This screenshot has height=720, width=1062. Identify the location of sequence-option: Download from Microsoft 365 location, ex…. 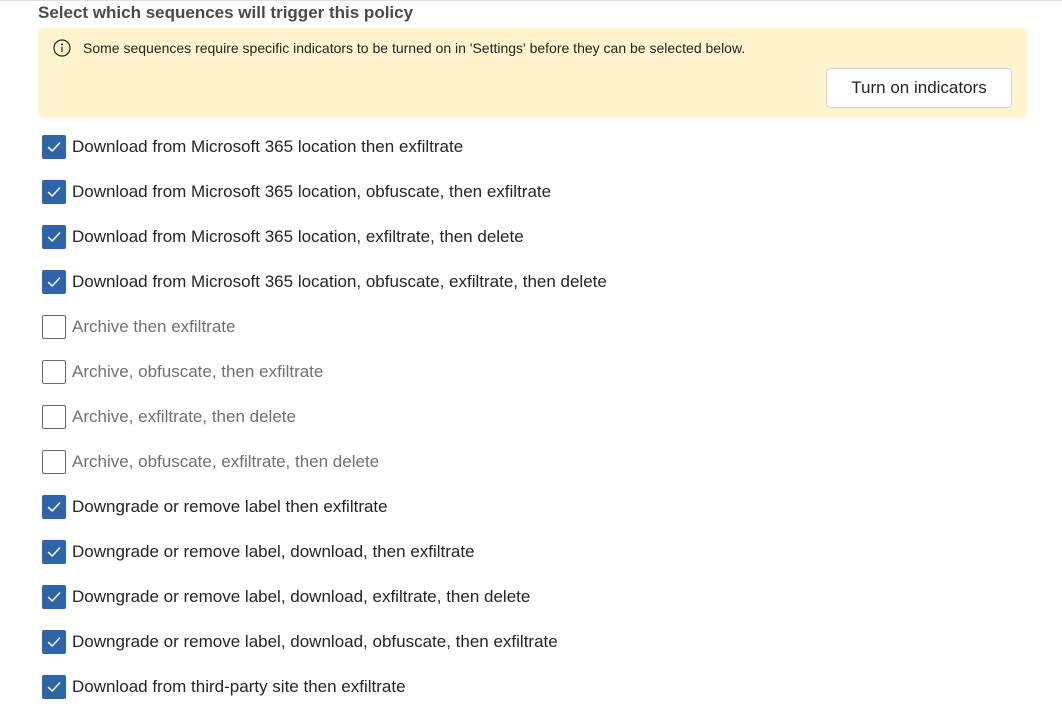
(324, 247).